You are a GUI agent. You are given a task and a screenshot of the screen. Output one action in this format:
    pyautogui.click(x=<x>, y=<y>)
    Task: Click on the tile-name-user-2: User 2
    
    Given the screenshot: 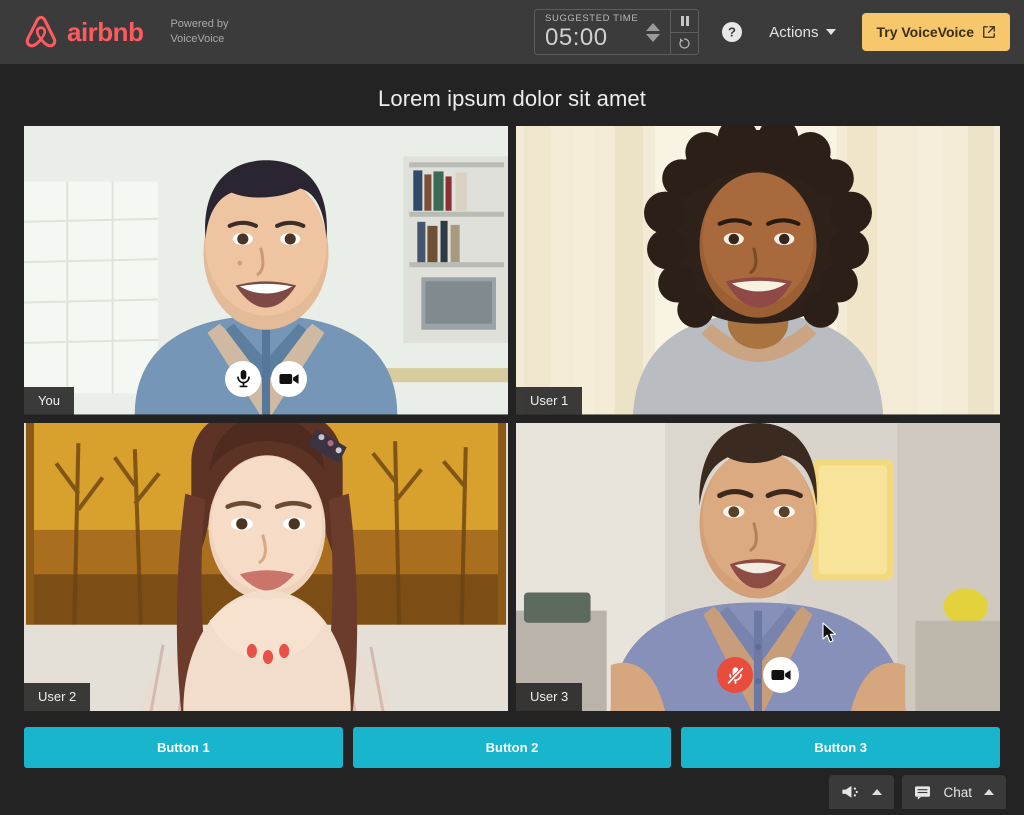 What is the action you would take?
    pyautogui.click(x=57, y=697)
    